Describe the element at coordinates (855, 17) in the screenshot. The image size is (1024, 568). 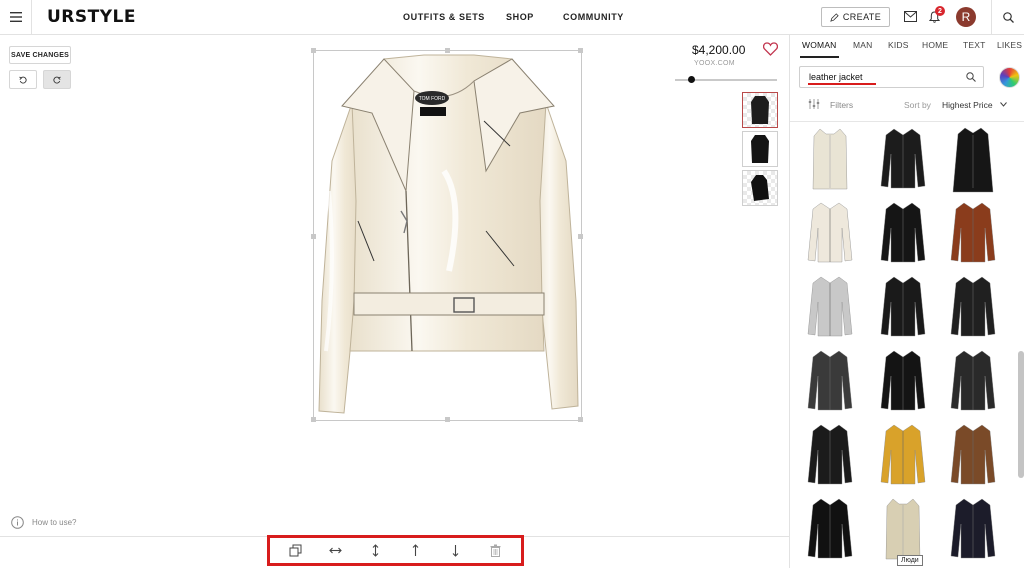
I see `create-button: CREATE` at that location.